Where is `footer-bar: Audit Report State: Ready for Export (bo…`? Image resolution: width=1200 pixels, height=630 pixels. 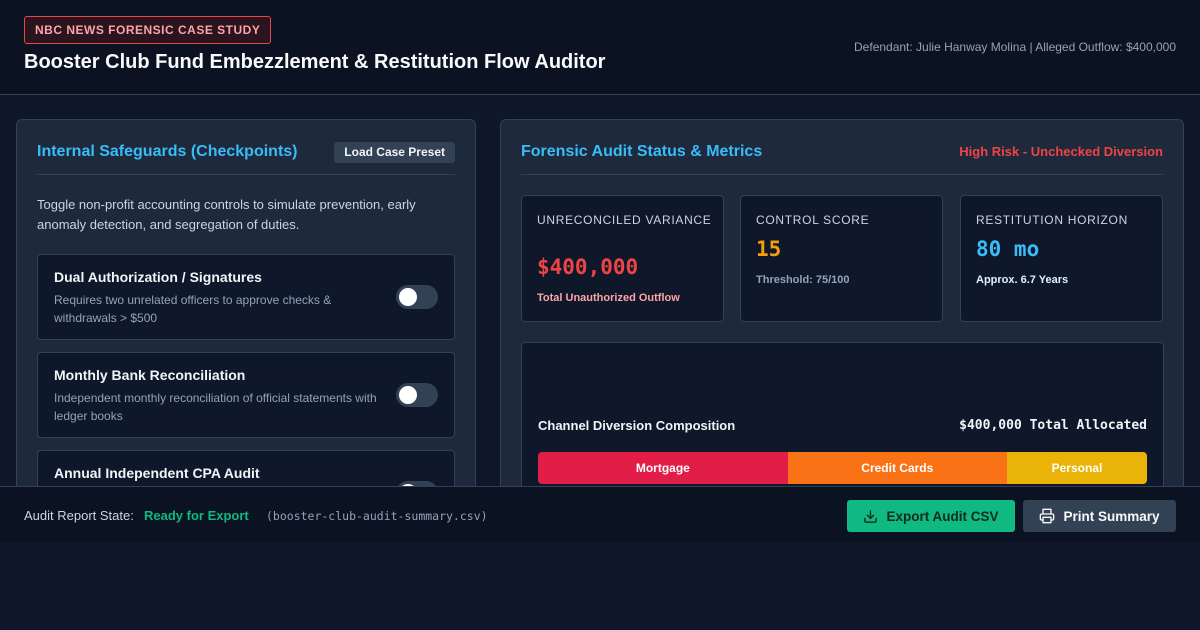
footer-bar: Audit Report State: Ready for Export (bo… is located at coordinates (600, 514).